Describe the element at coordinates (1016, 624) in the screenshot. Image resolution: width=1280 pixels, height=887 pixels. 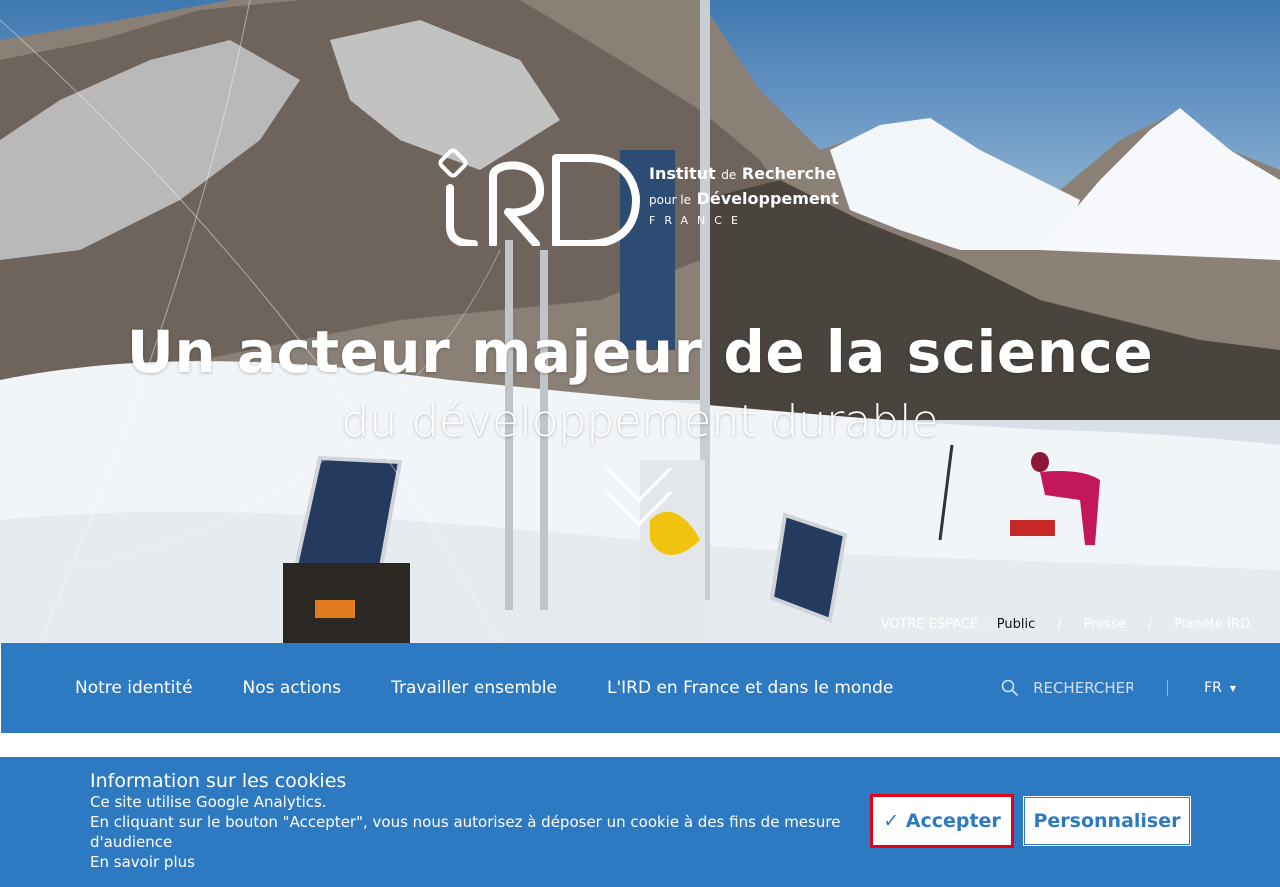
I see `espace-link-public: Public` at that location.